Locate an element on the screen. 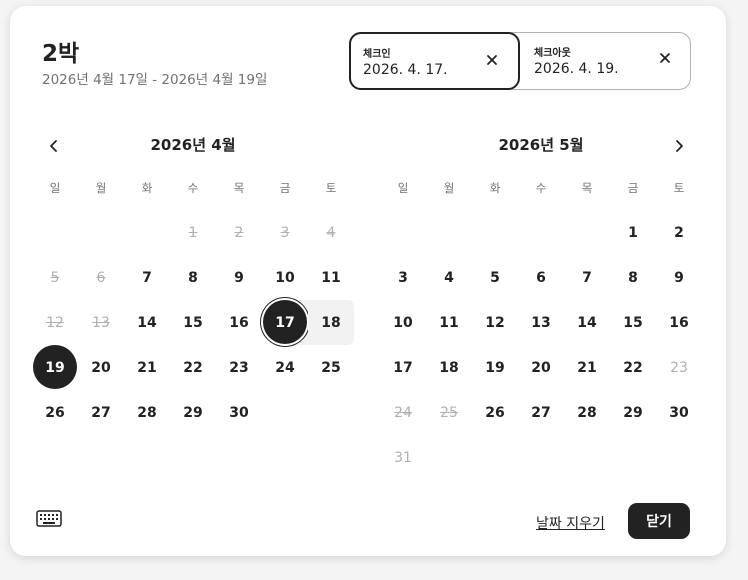  day-number: 23 is located at coordinates (239, 367).